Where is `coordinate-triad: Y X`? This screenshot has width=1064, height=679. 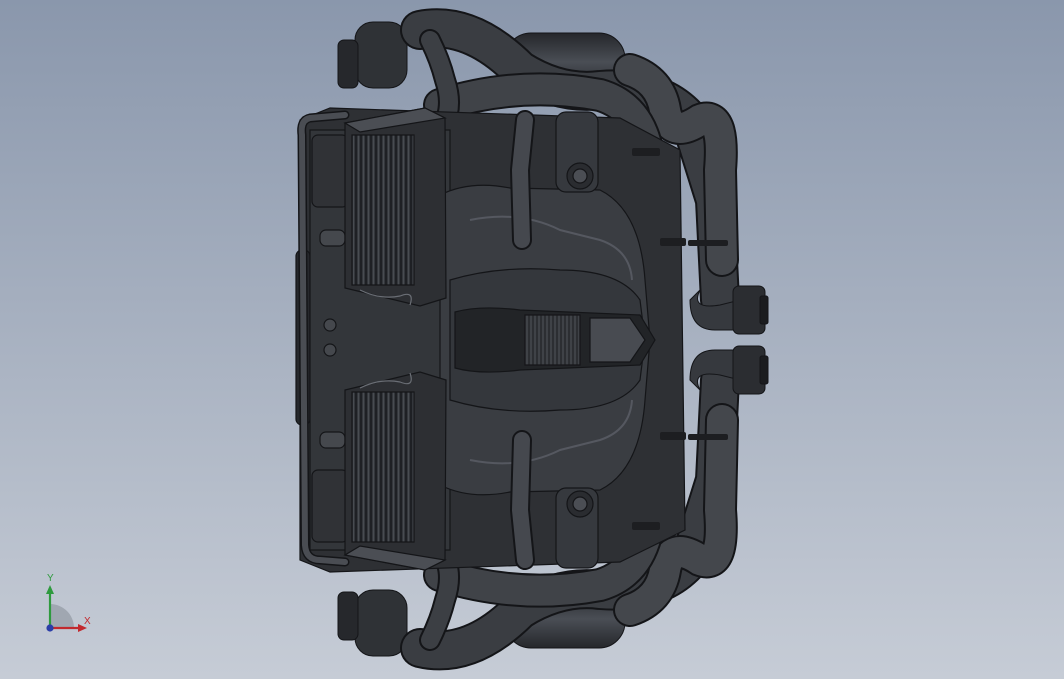 coordinate-triad: Y X is located at coordinates (70, 609).